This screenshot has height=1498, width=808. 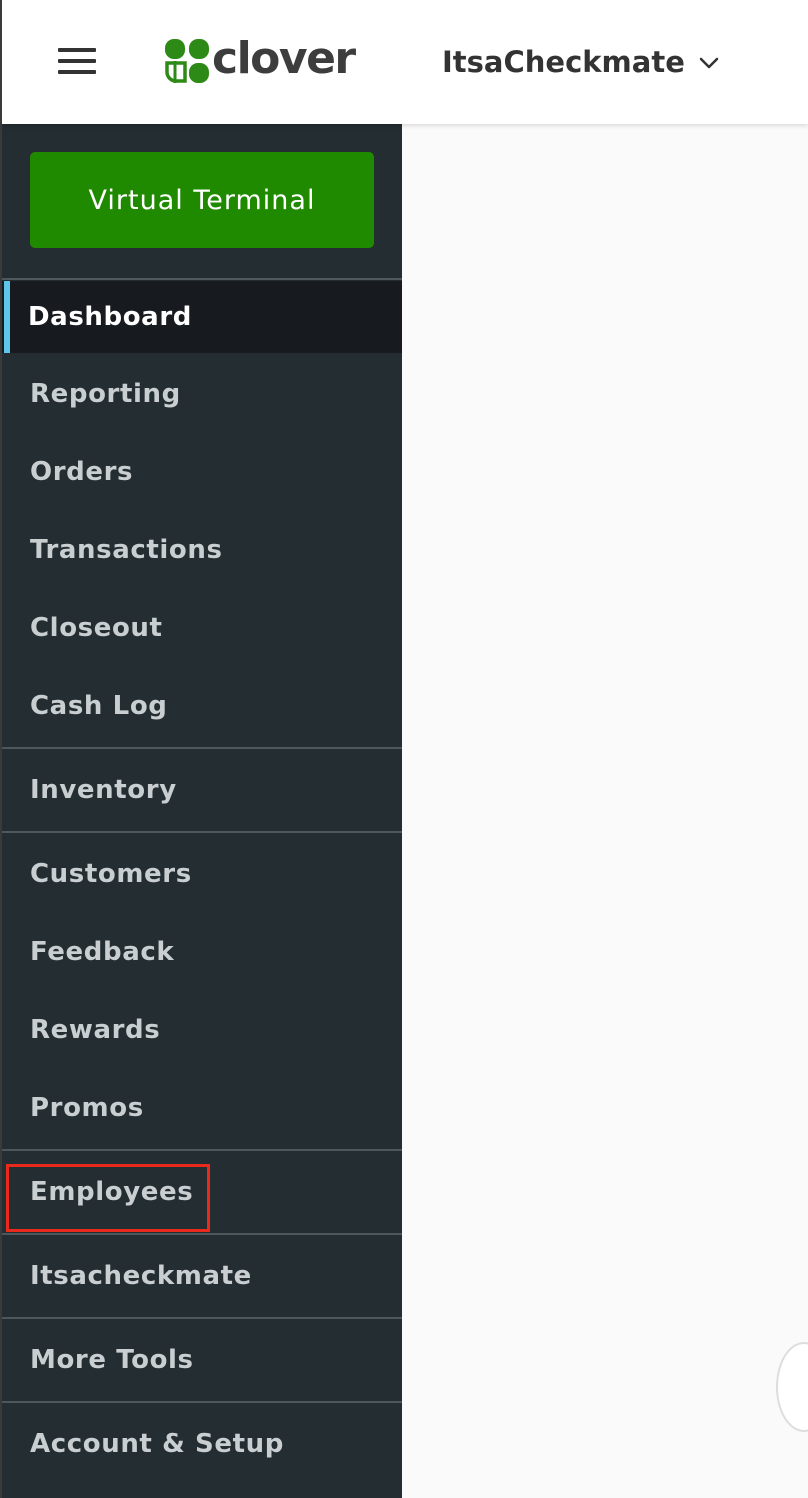 I want to click on sidebar-item-orders: Orders, so click(x=202, y=472).